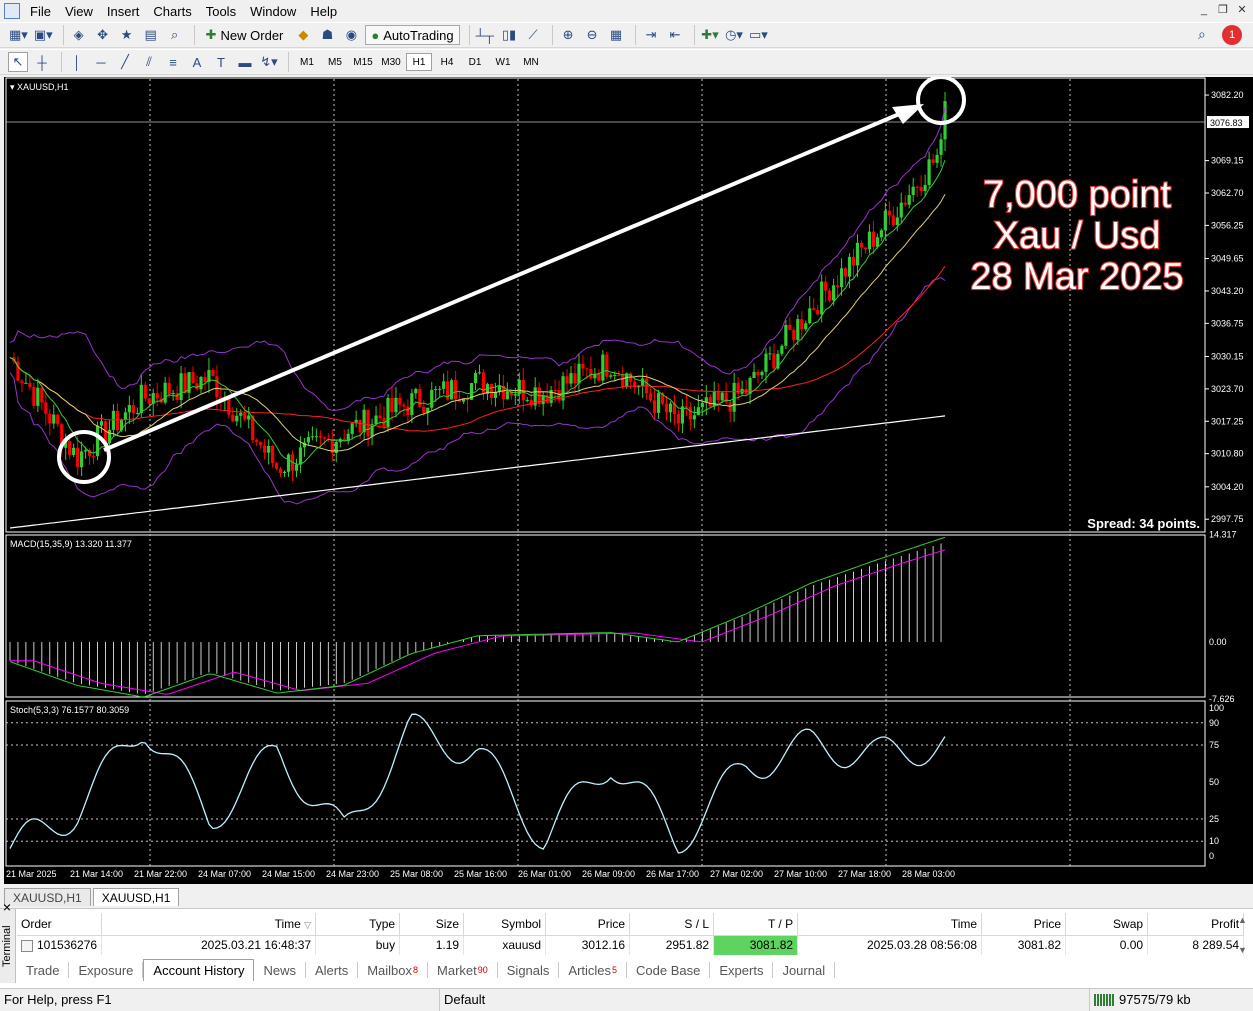 This screenshot has height=1011, width=1253. What do you see at coordinates (485, 35) in the screenshot?
I see `bar-chart-icon: ┴┬` at bounding box center [485, 35].